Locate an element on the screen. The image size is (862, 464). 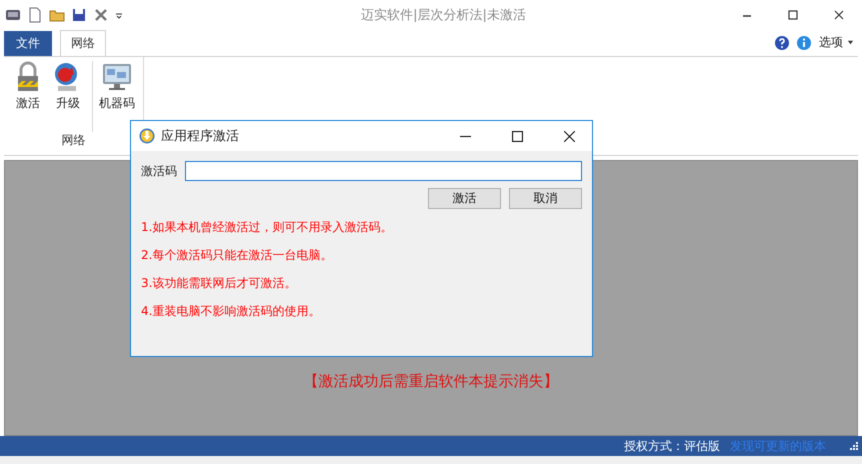
dialog-button: 取消 is located at coordinates (545, 198).